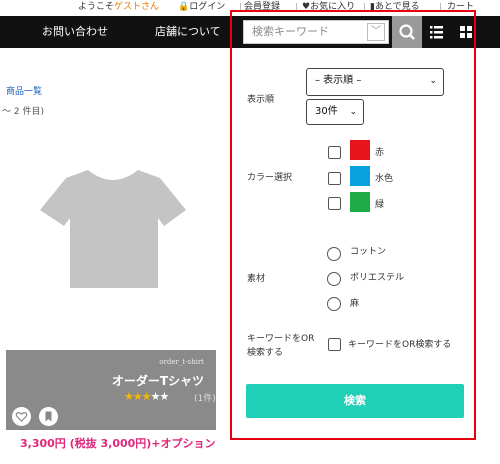 The image size is (500, 464). What do you see at coordinates (334, 304) in the screenshot?
I see `material-radio-linen` at bounding box center [334, 304].